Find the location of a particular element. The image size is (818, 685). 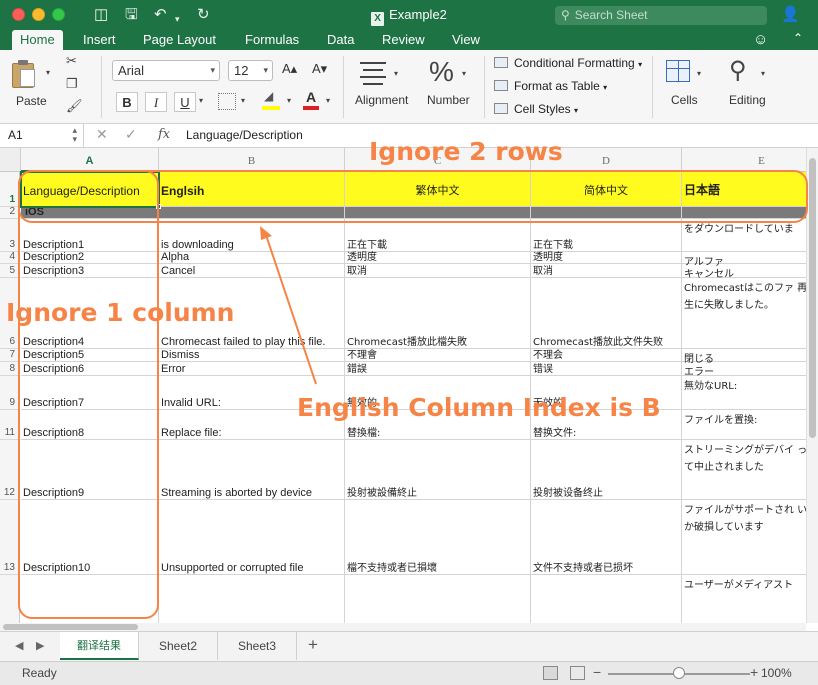

sheet-tab-sheet3: Sheet3 is located at coordinates (257, 646).